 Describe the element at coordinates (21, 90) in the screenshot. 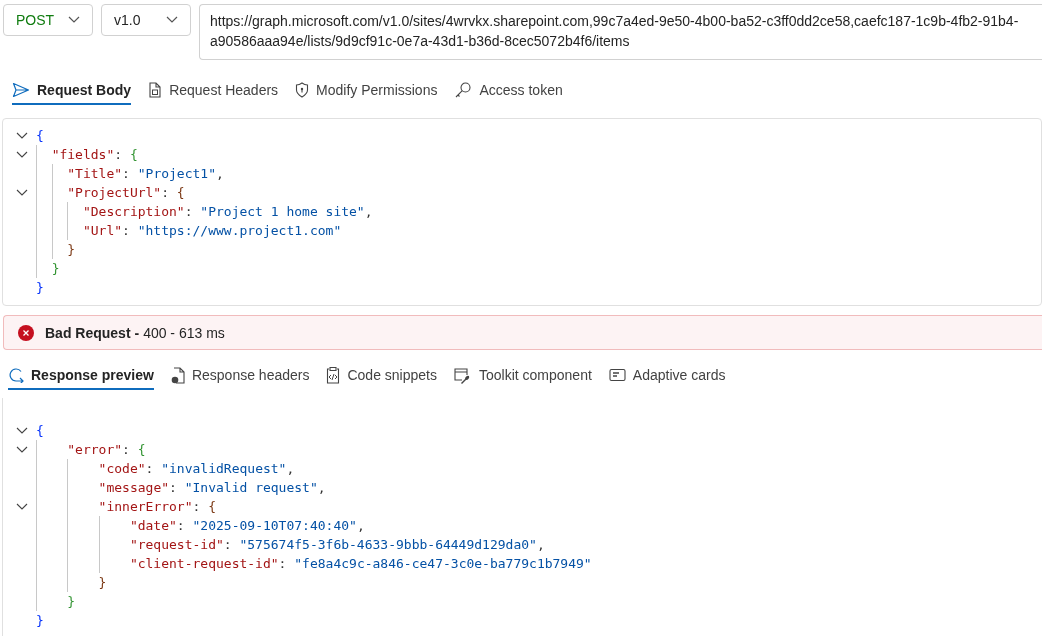

I see `send-icon` at that location.